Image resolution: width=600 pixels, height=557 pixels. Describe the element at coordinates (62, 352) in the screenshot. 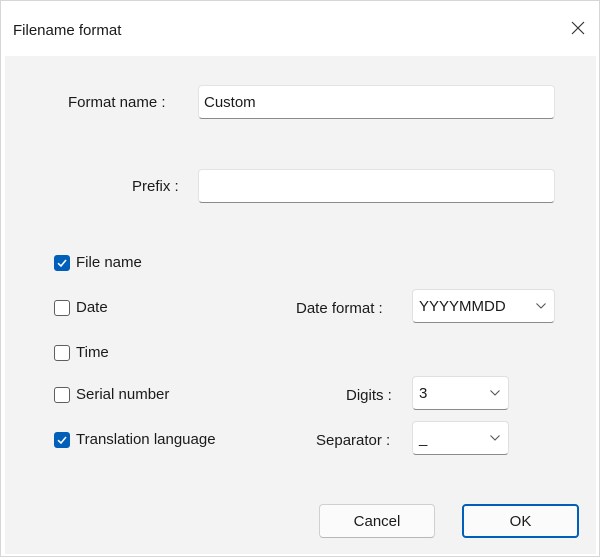

I see `time-checkbox` at that location.